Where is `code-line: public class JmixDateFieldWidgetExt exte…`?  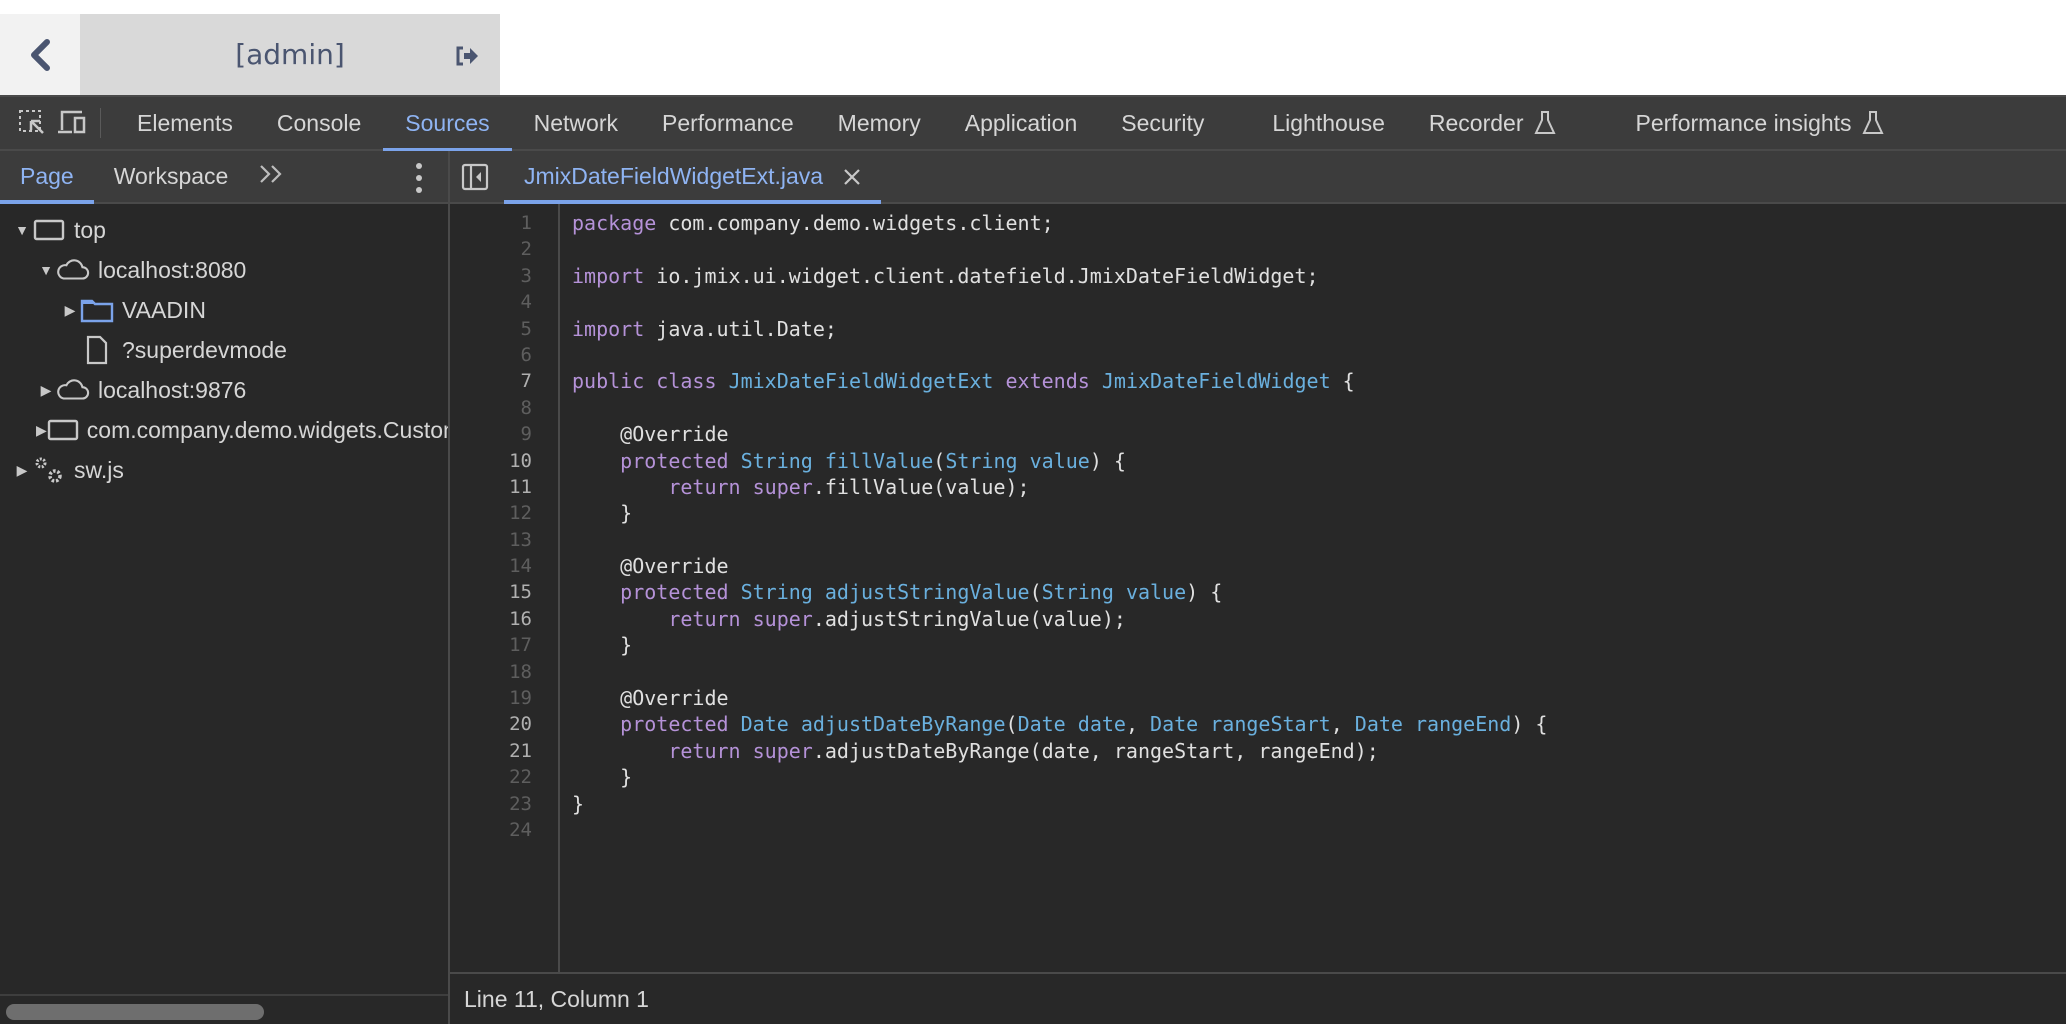 code-line: public class JmixDateFieldWidgetExt exte… is located at coordinates (1059, 381).